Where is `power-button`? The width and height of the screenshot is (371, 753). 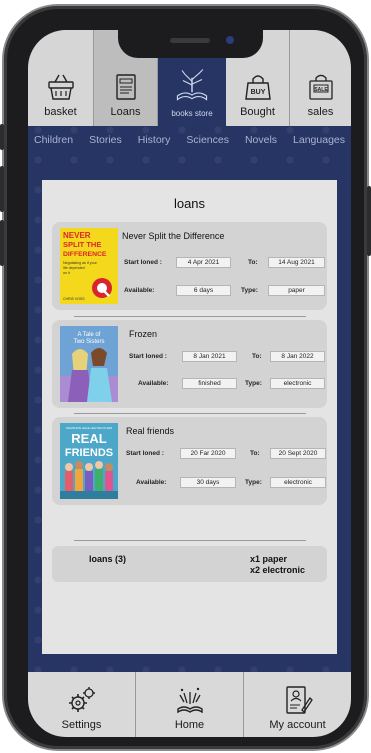 power-button is located at coordinates (369, 221).